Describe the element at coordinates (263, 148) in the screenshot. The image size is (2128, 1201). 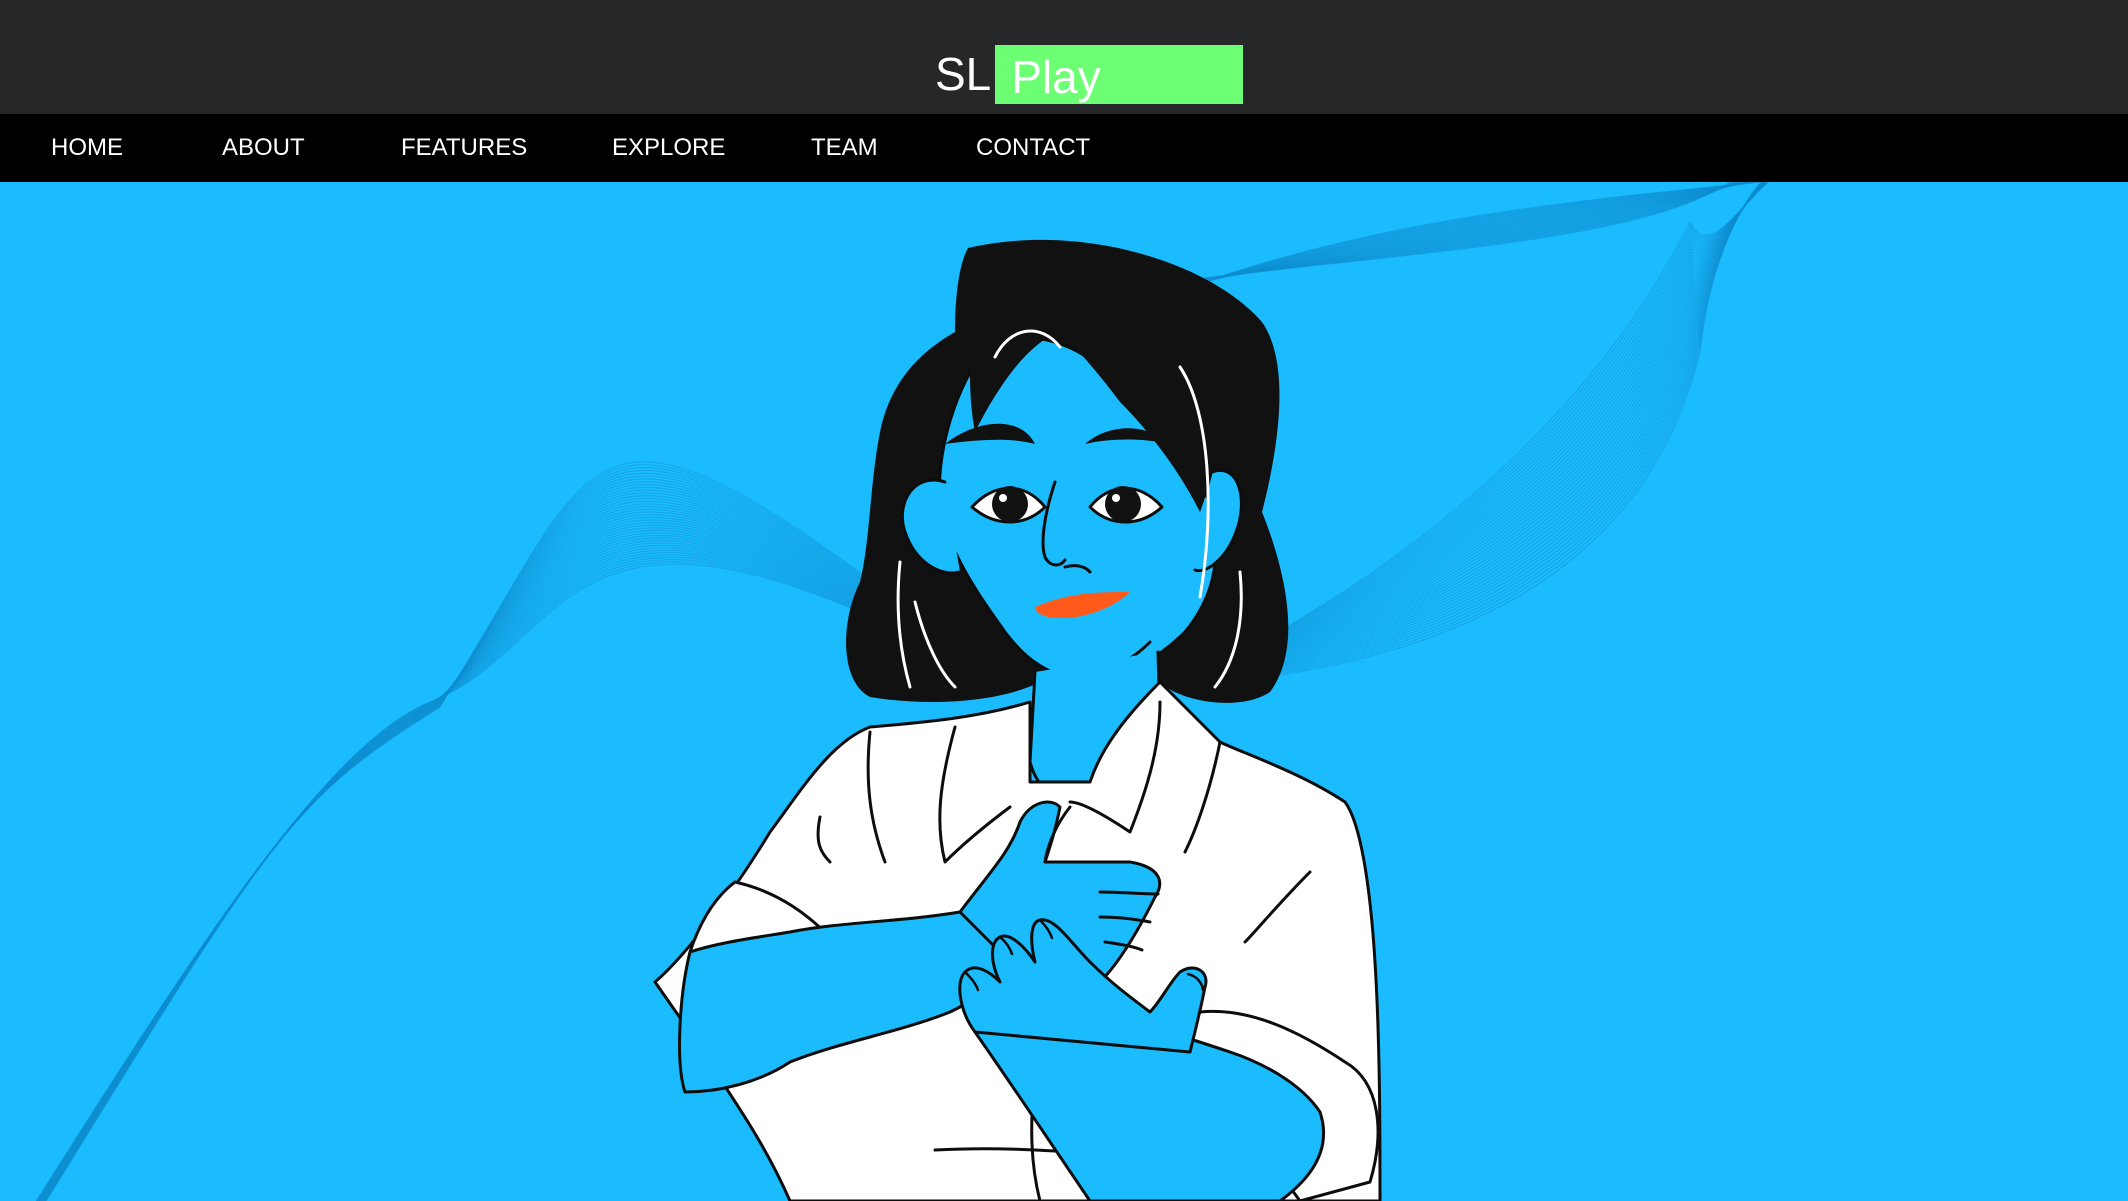
I see `nav-item-about: ABOUT` at that location.